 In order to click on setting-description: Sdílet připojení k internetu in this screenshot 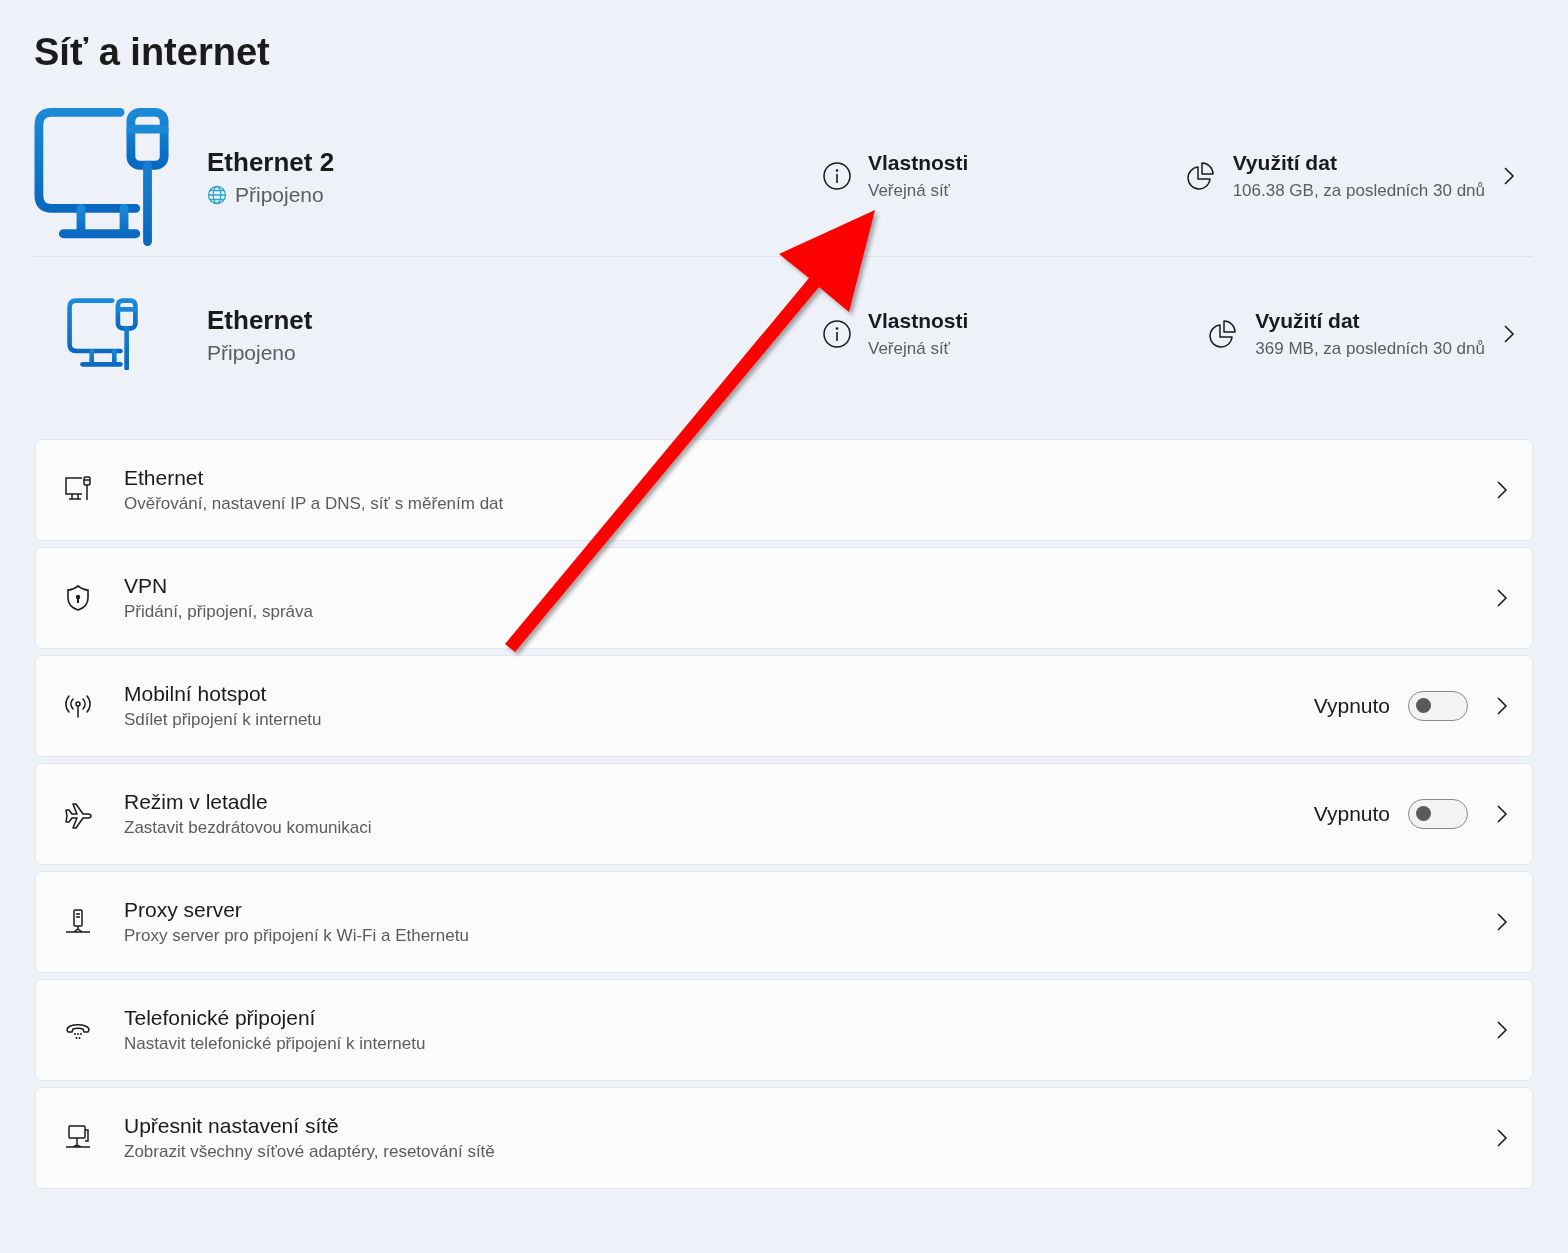, I will do `click(223, 720)`.